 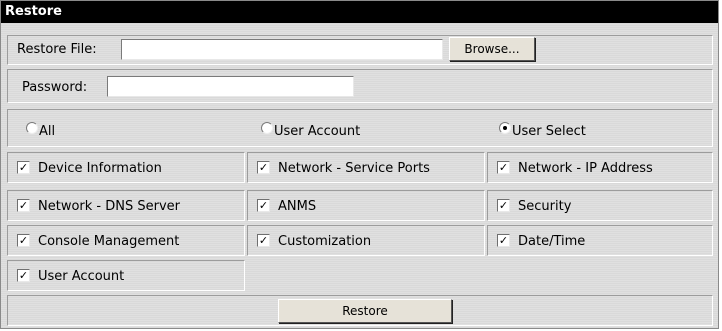 What do you see at coordinates (109, 241) in the screenshot?
I see `checkbox-label: Console Management` at bounding box center [109, 241].